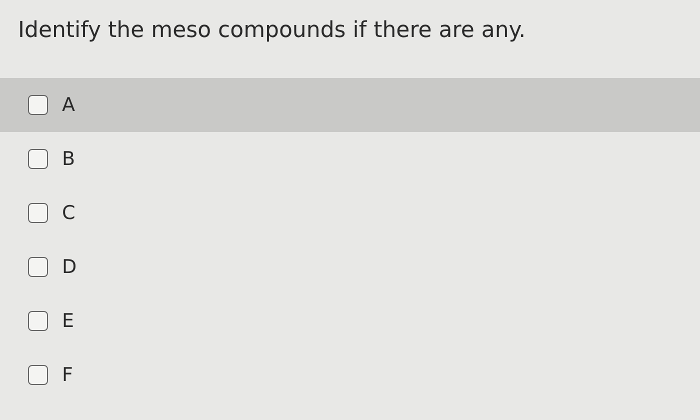 The width and height of the screenshot is (700, 420). Describe the element at coordinates (272, 31) in the screenshot. I see `question-text: Identify the meso compounds if there are any.` at that location.